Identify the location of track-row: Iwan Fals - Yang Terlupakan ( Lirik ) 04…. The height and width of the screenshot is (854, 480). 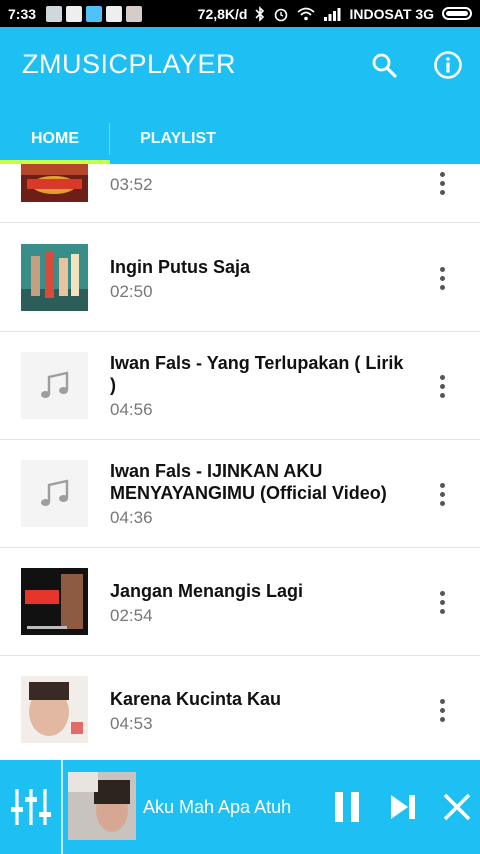
(240, 386).